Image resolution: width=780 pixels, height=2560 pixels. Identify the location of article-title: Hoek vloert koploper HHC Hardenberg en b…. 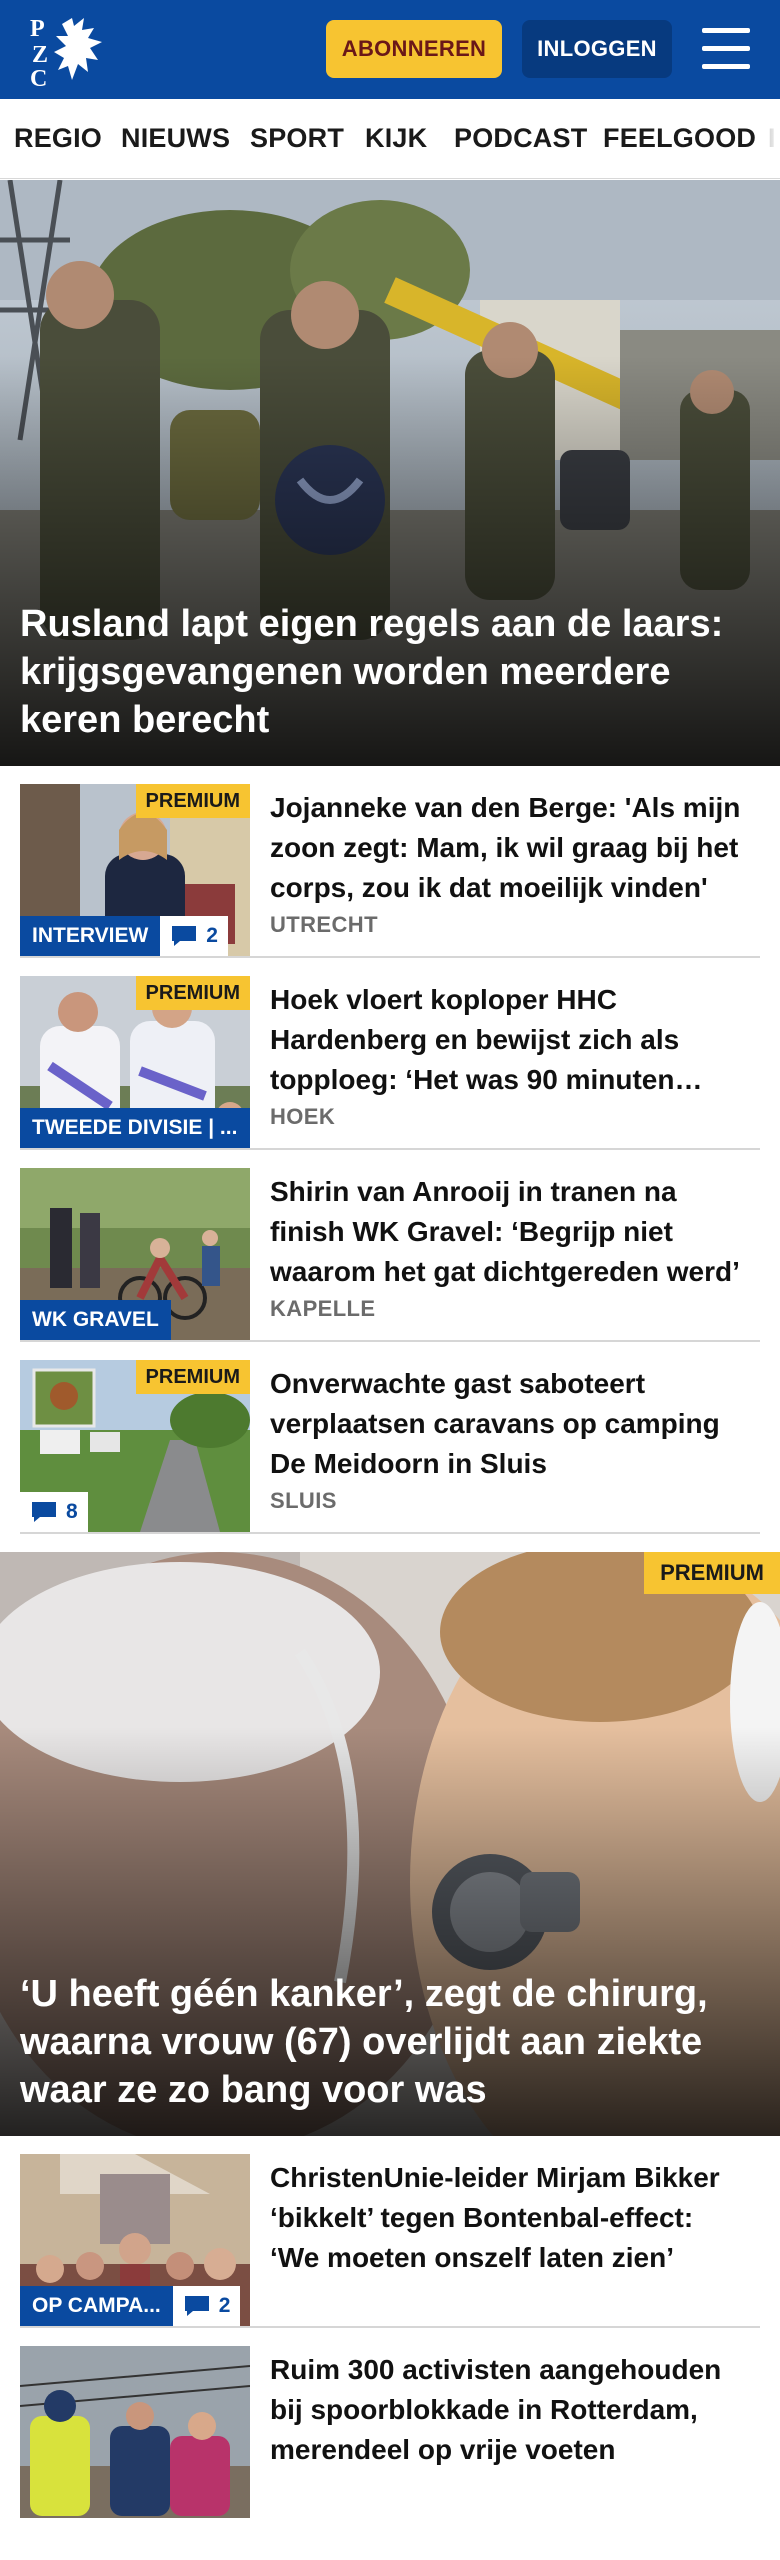
(510, 1040).